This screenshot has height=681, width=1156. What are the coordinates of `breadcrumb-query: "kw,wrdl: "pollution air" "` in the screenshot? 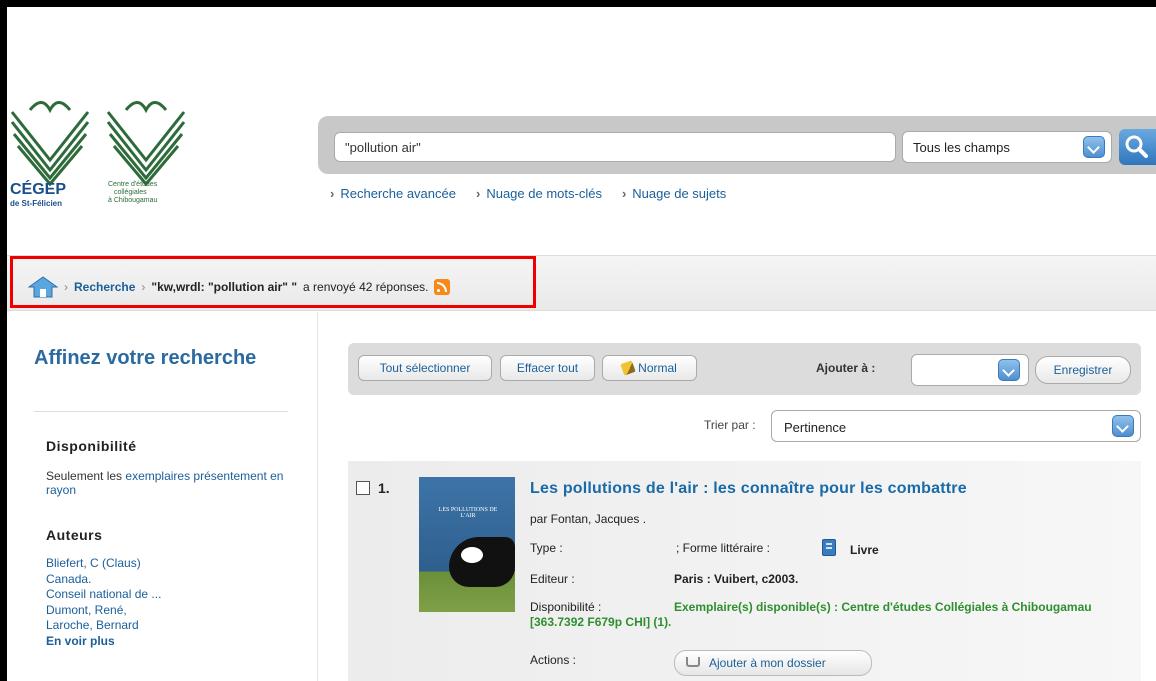 It's located at (224, 287).